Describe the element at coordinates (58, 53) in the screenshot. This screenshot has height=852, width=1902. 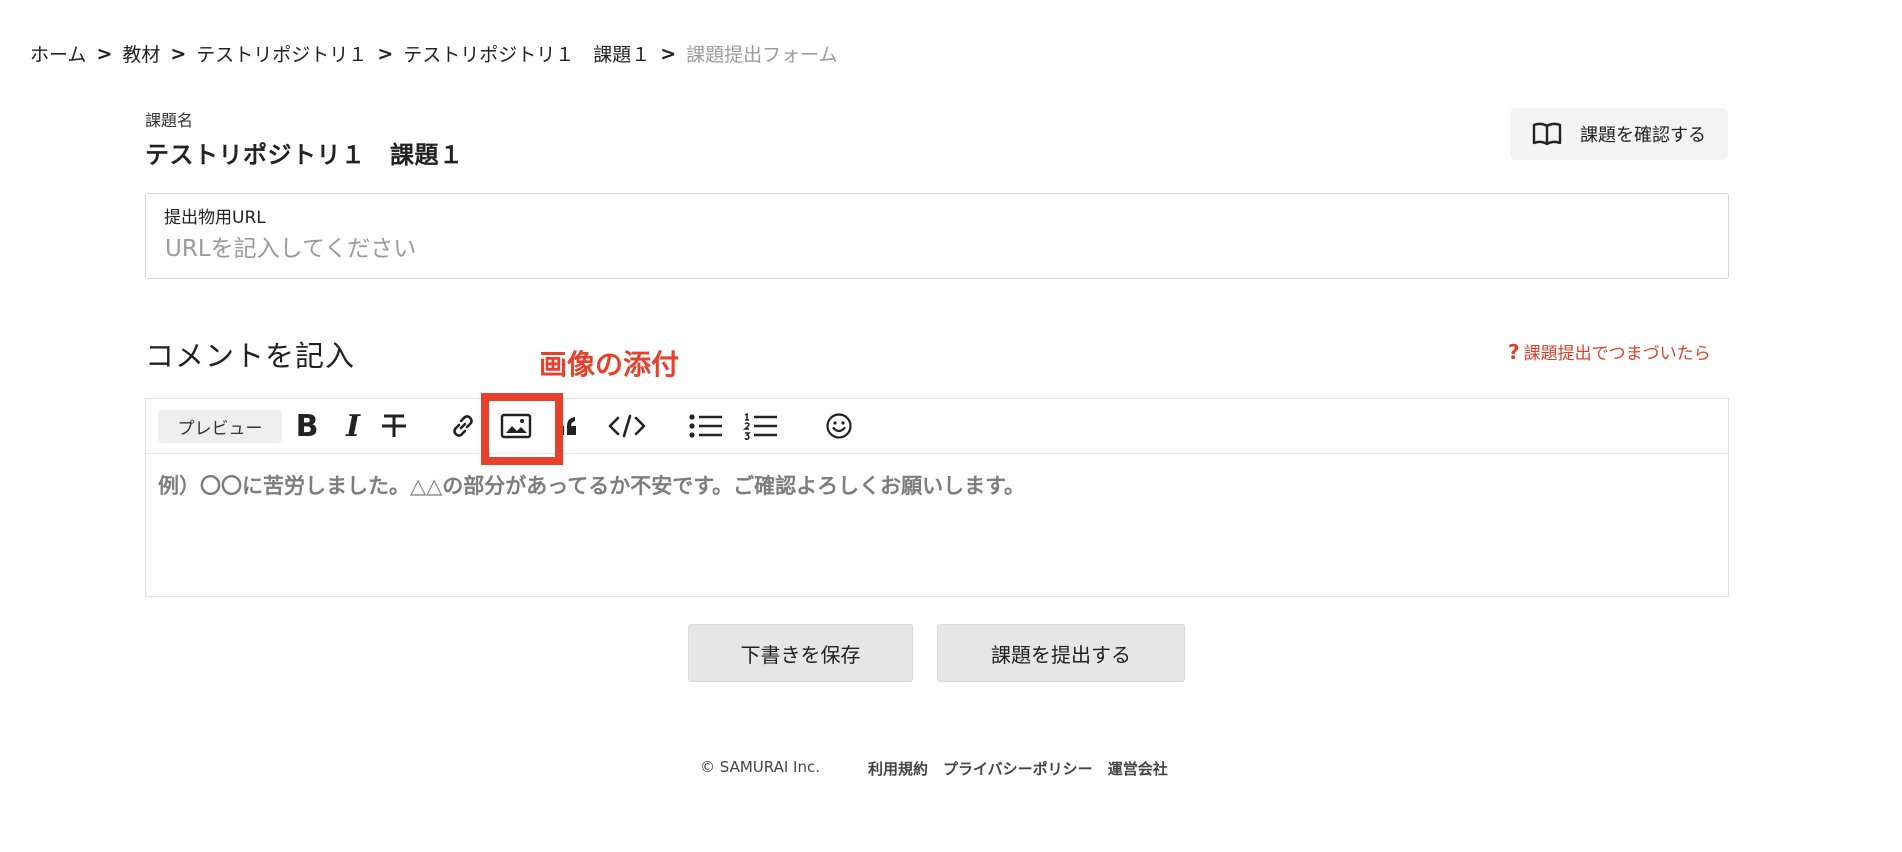
I see `breadcrumb-home: ホーム` at that location.